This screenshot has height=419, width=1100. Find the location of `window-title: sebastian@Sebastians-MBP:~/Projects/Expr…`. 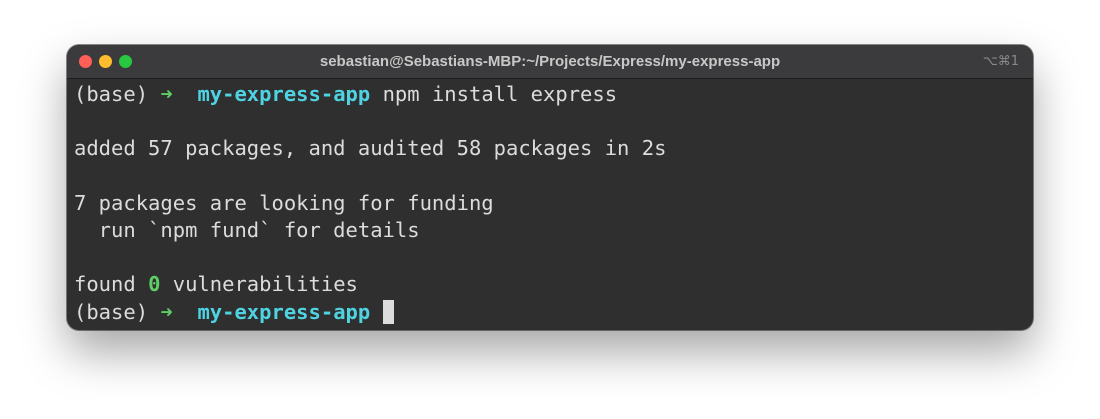

window-title: sebastian@Sebastians-MBP:~/Projects/Expr… is located at coordinates (550, 61).